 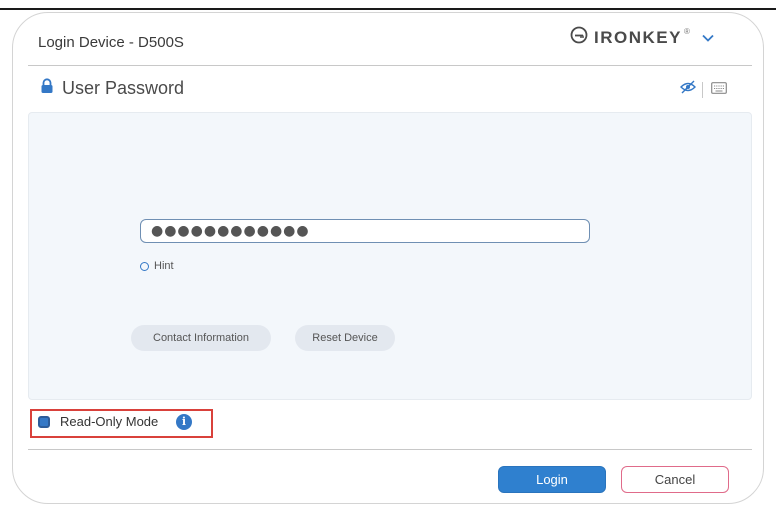 What do you see at coordinates (47, 88) in the screenshot?
I see `lock-icon` at bounding box center [47, 88].